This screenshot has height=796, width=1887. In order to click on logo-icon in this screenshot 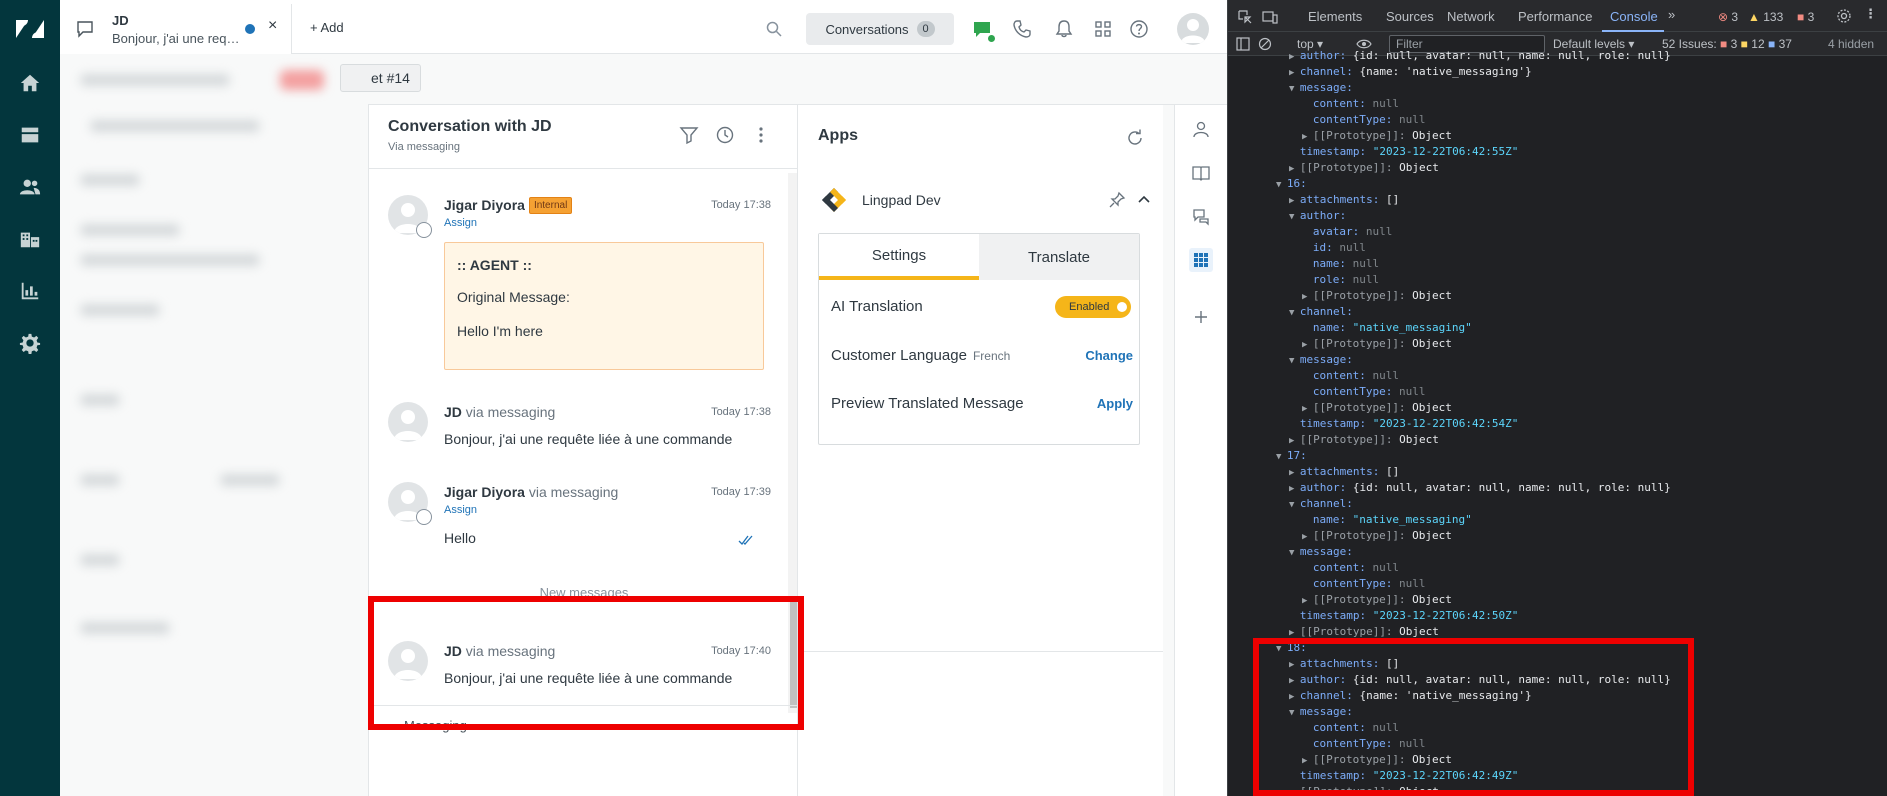, I will do `click(30, 29)`.